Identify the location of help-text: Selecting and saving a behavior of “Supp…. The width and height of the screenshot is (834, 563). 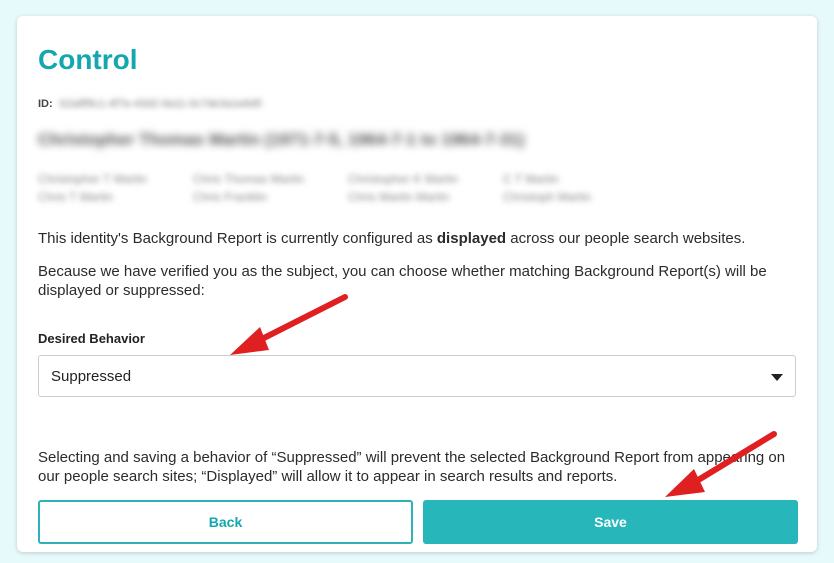
(412, 467).